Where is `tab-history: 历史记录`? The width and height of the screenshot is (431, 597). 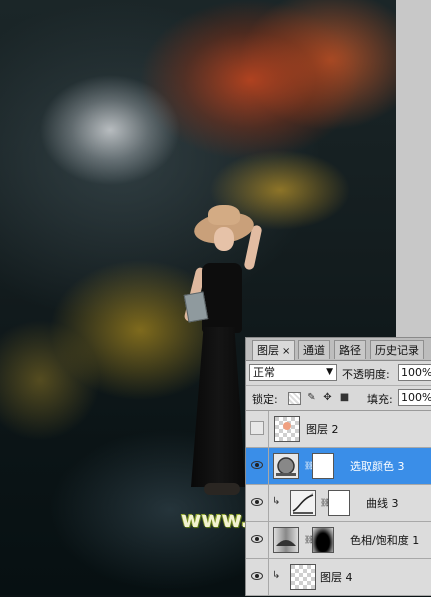 tab-history: 历史记录 is located at coordinates (397, 349).